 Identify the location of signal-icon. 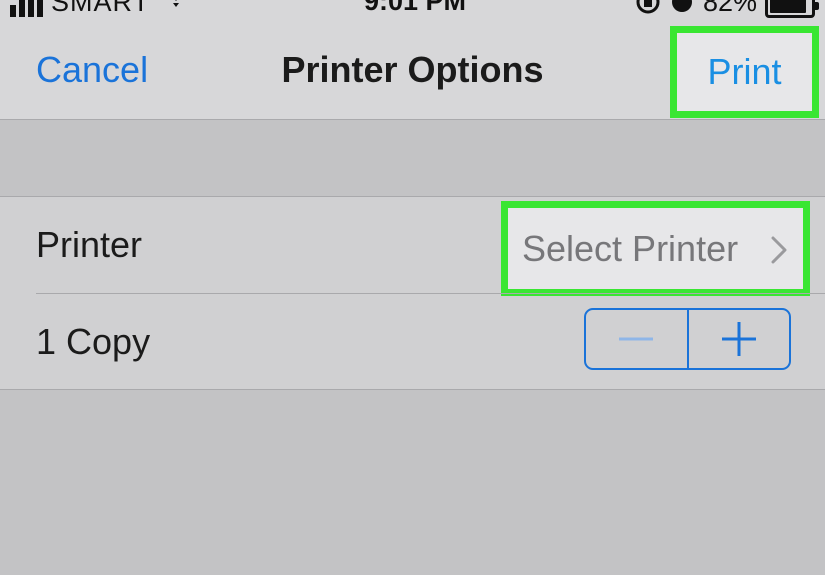
(26, 8).